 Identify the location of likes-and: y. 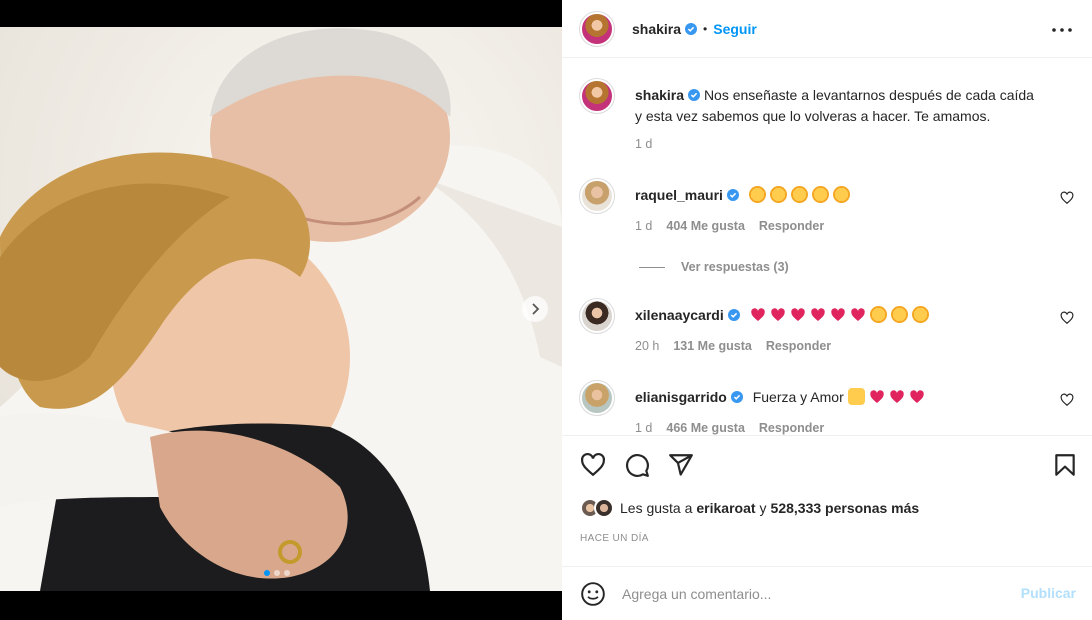
(763, 508).